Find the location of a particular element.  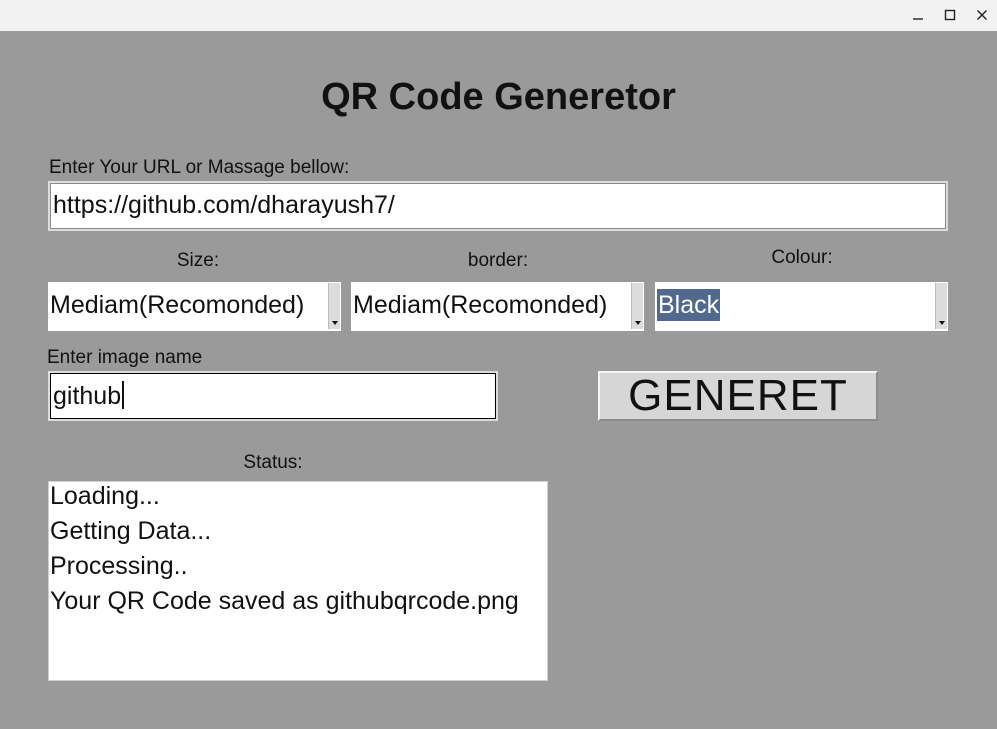

border-select: Mediam(Recomonded) is located at coordinates (497, 306).